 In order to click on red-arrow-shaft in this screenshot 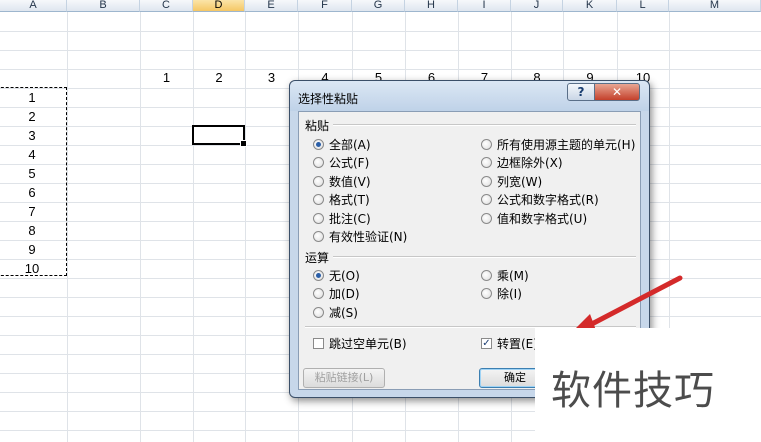, I will do `click(634, 302)`.